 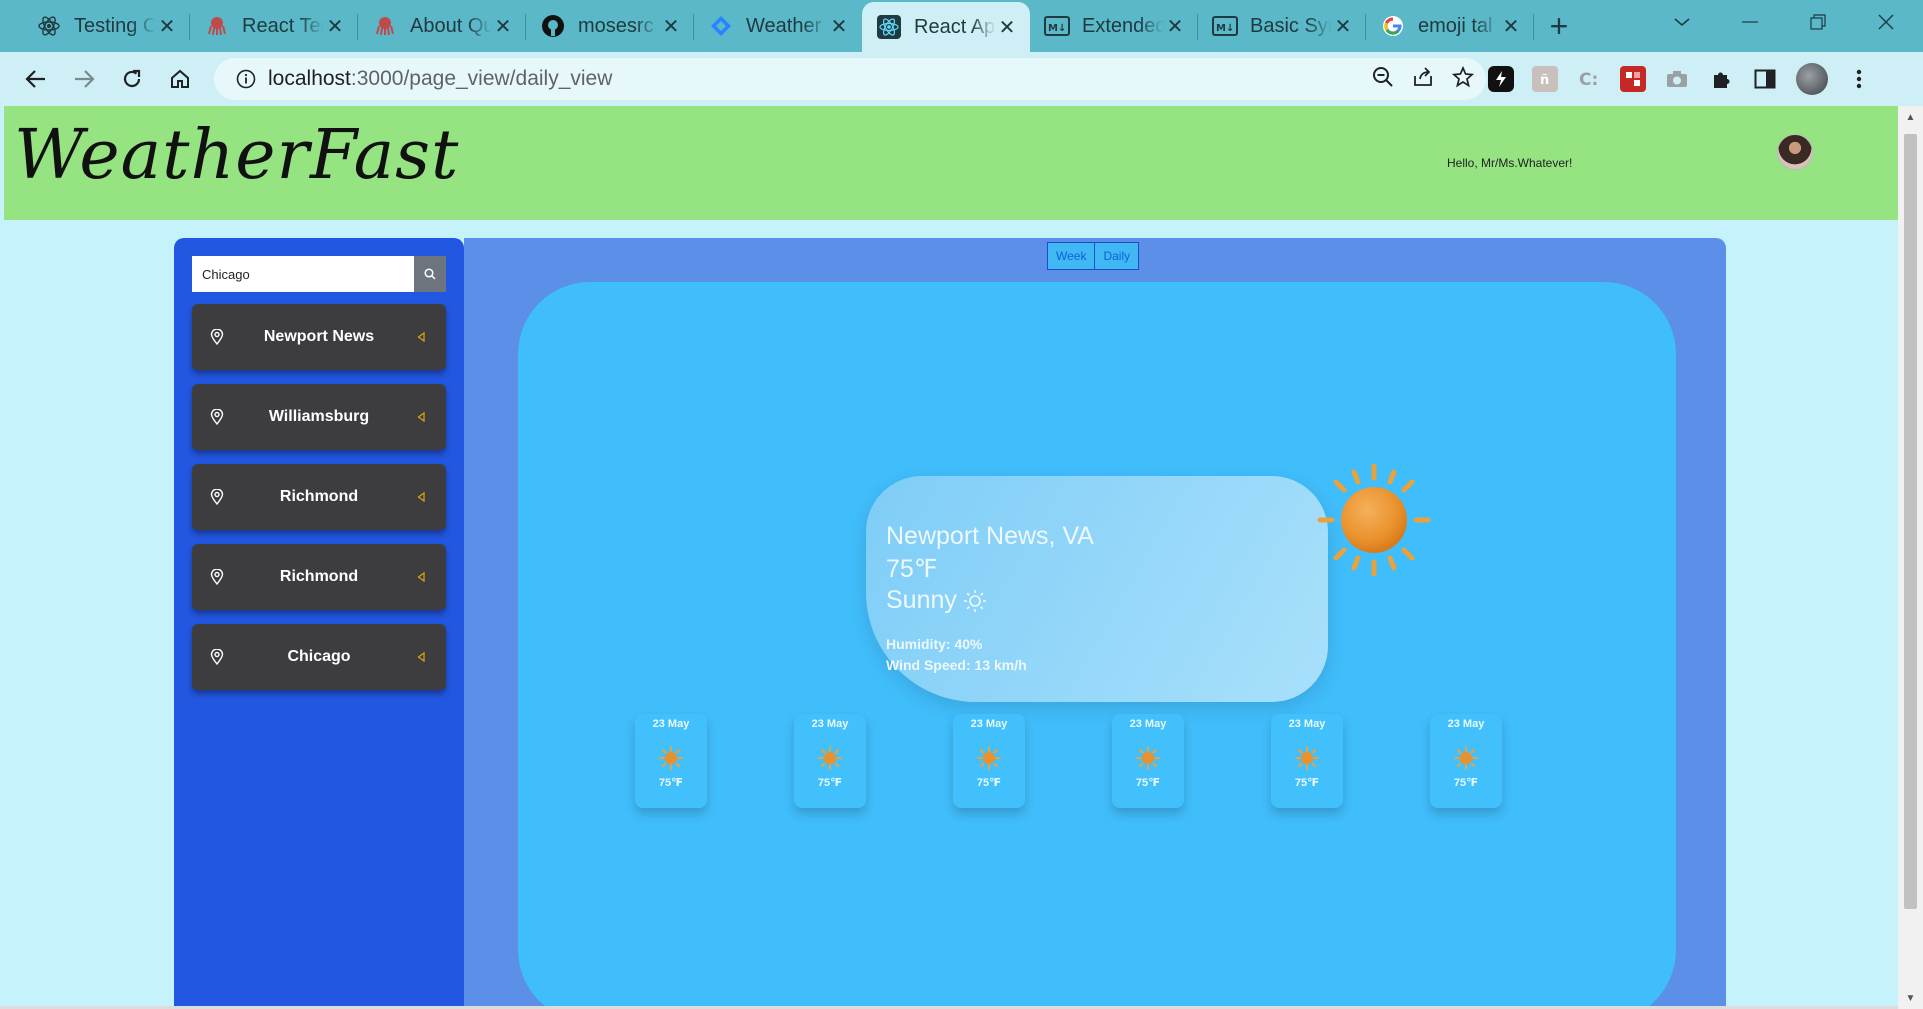 I want to click on browser-tab: M↓ Extended ✕, so click(x=1114, y=26).